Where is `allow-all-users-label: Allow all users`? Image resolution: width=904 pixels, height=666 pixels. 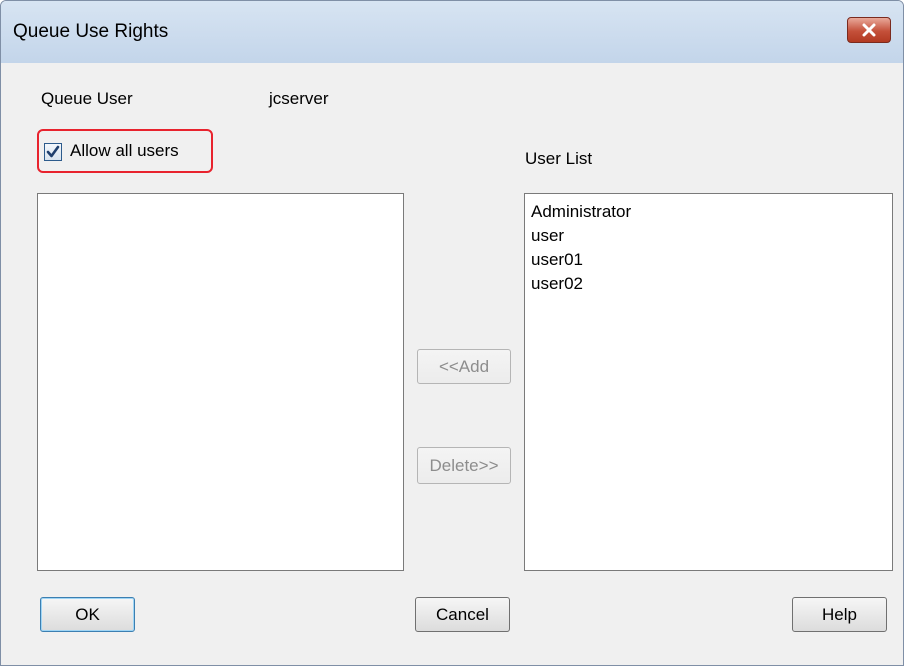
allow-all-users-label: Allow all users is located at coordinates (124, 151).